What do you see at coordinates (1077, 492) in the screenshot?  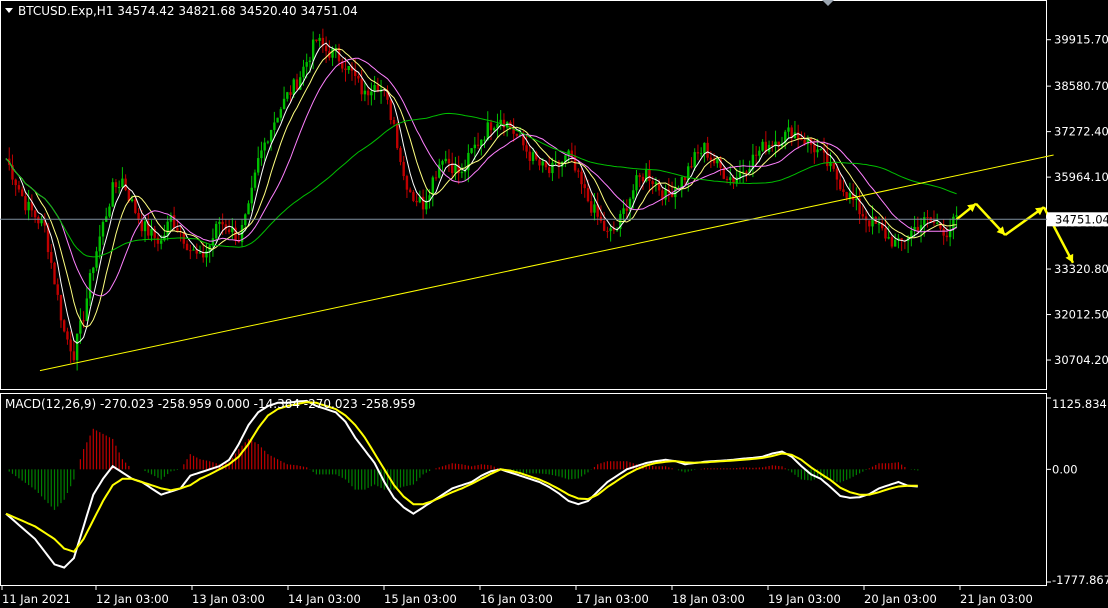 I see `macd-axis: 1125.834 0.00 -1777.867` at bounding box center [1077, 492].